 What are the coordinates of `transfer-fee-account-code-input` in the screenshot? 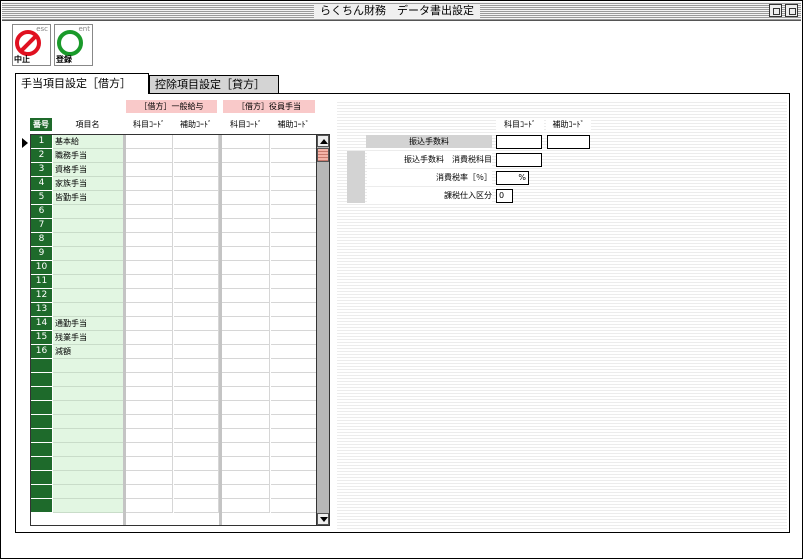 It's located at (519, 142).